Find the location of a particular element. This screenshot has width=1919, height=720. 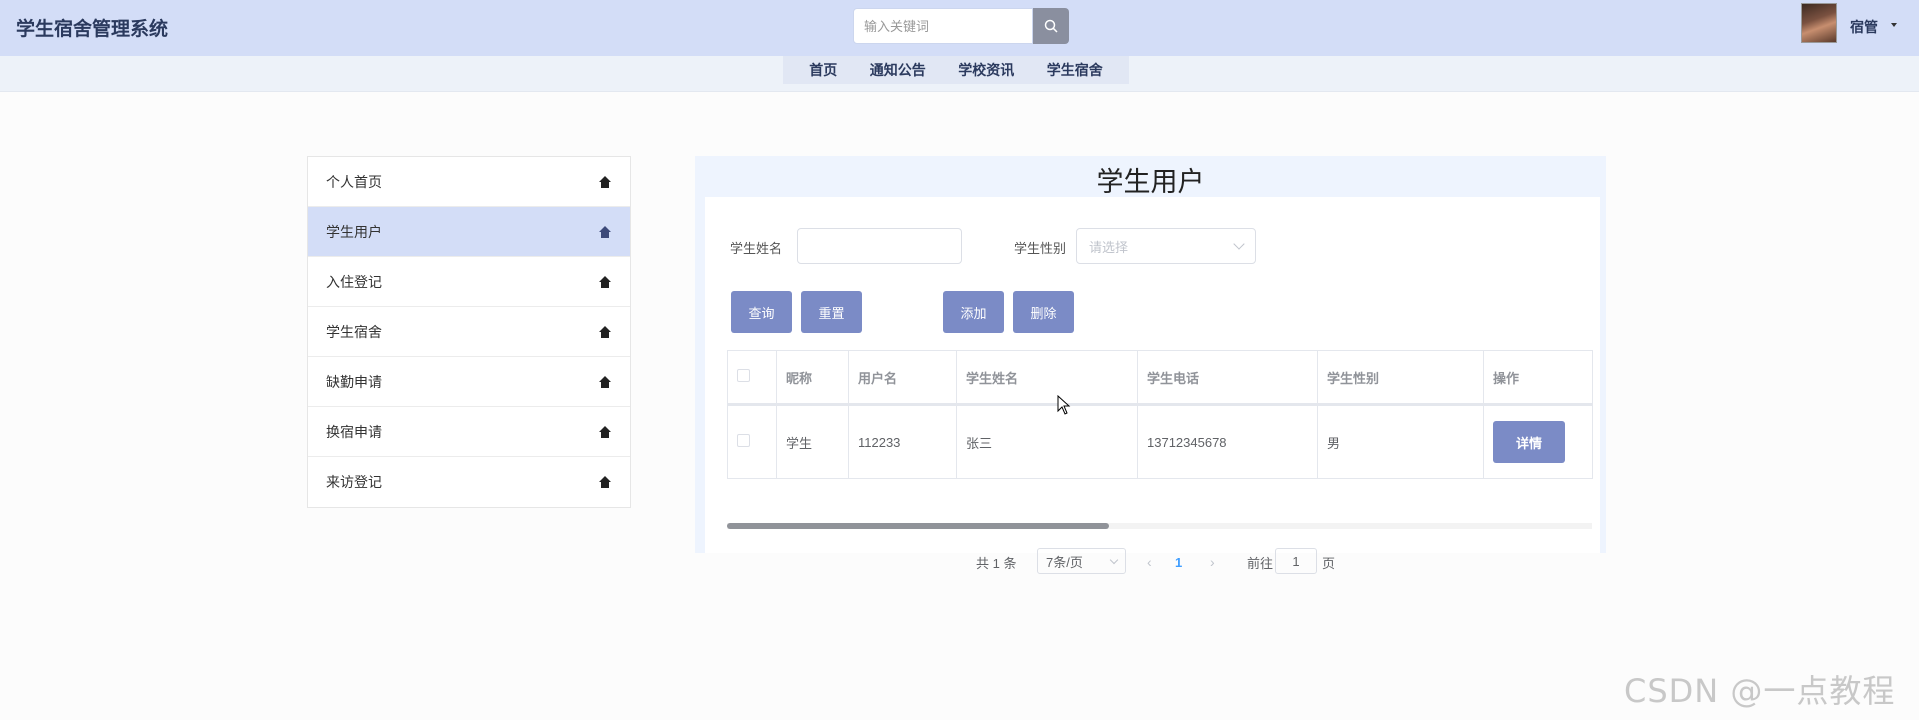

cell-actions: 详情 is located at coordinates (1538, 441).